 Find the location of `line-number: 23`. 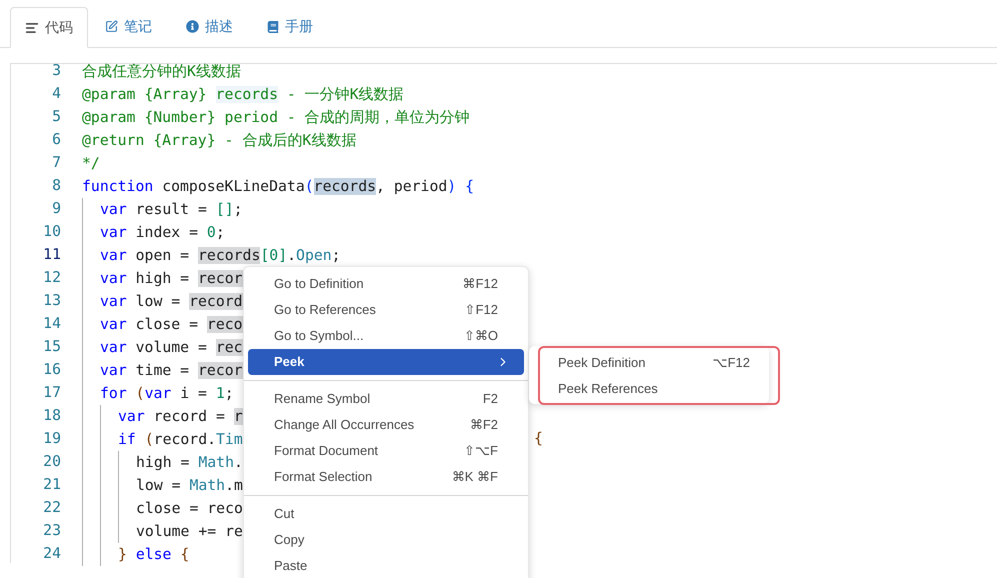

line-number: 23 is located at coordinates (51, 531).